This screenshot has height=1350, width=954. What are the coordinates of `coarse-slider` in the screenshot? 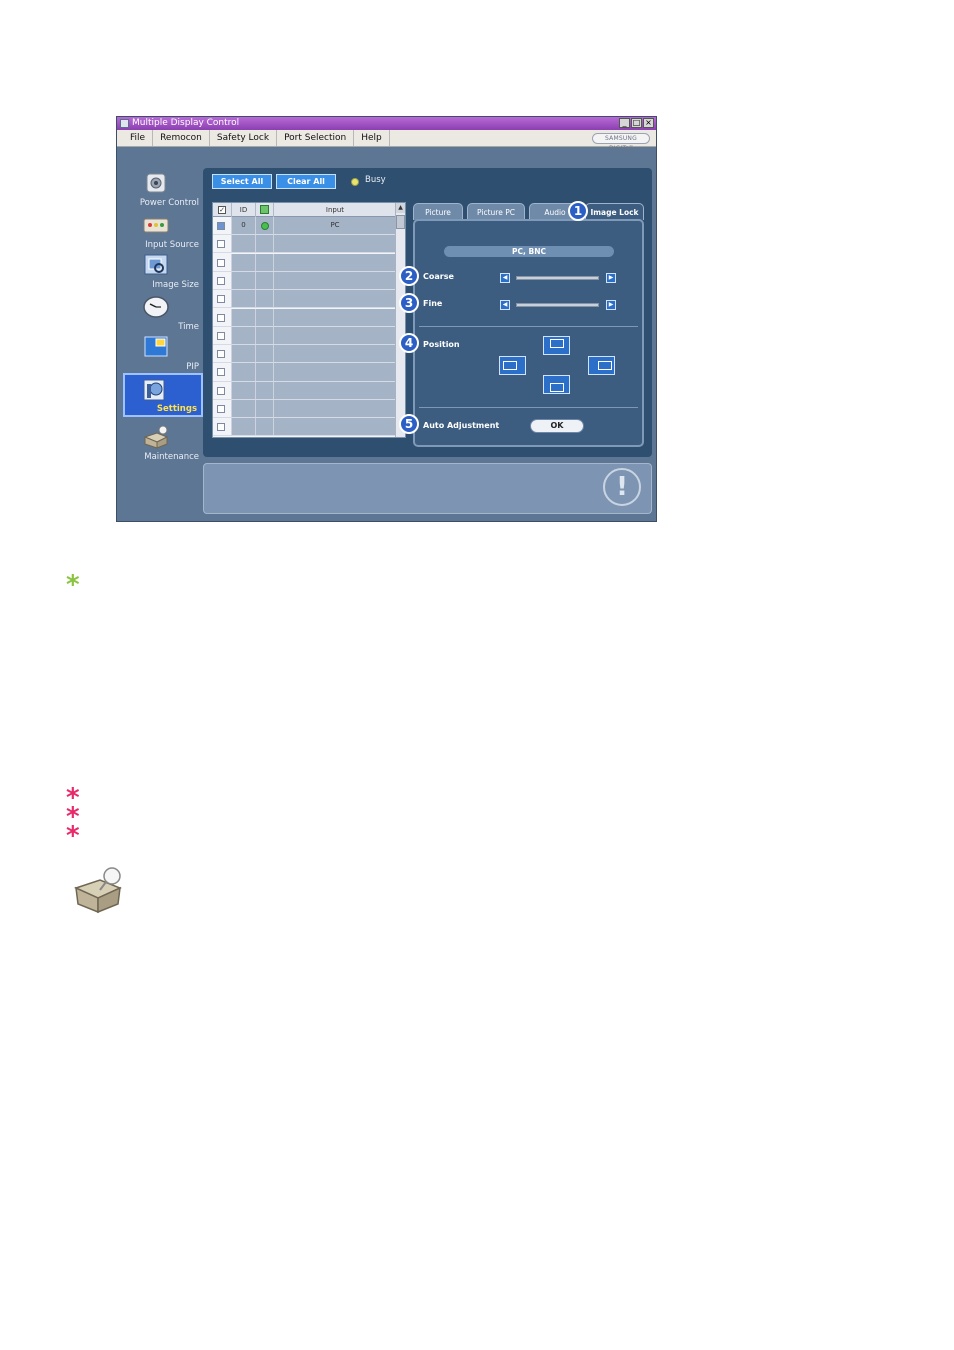 It's located at (557, 278).